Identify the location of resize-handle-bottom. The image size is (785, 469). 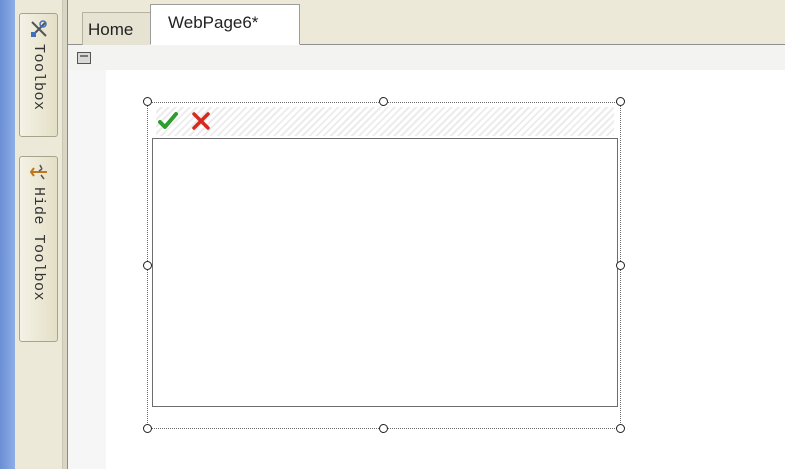
(383, 428).